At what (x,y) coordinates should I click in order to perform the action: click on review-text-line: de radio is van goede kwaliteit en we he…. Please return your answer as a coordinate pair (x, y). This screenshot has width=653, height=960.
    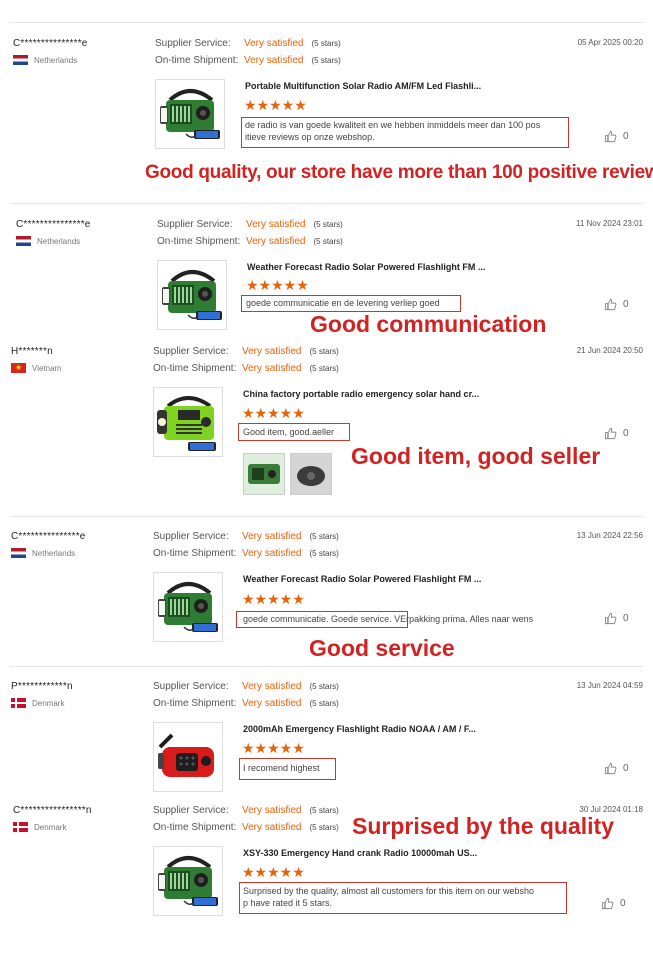
    Looking at the image, I should click on (393, 125).